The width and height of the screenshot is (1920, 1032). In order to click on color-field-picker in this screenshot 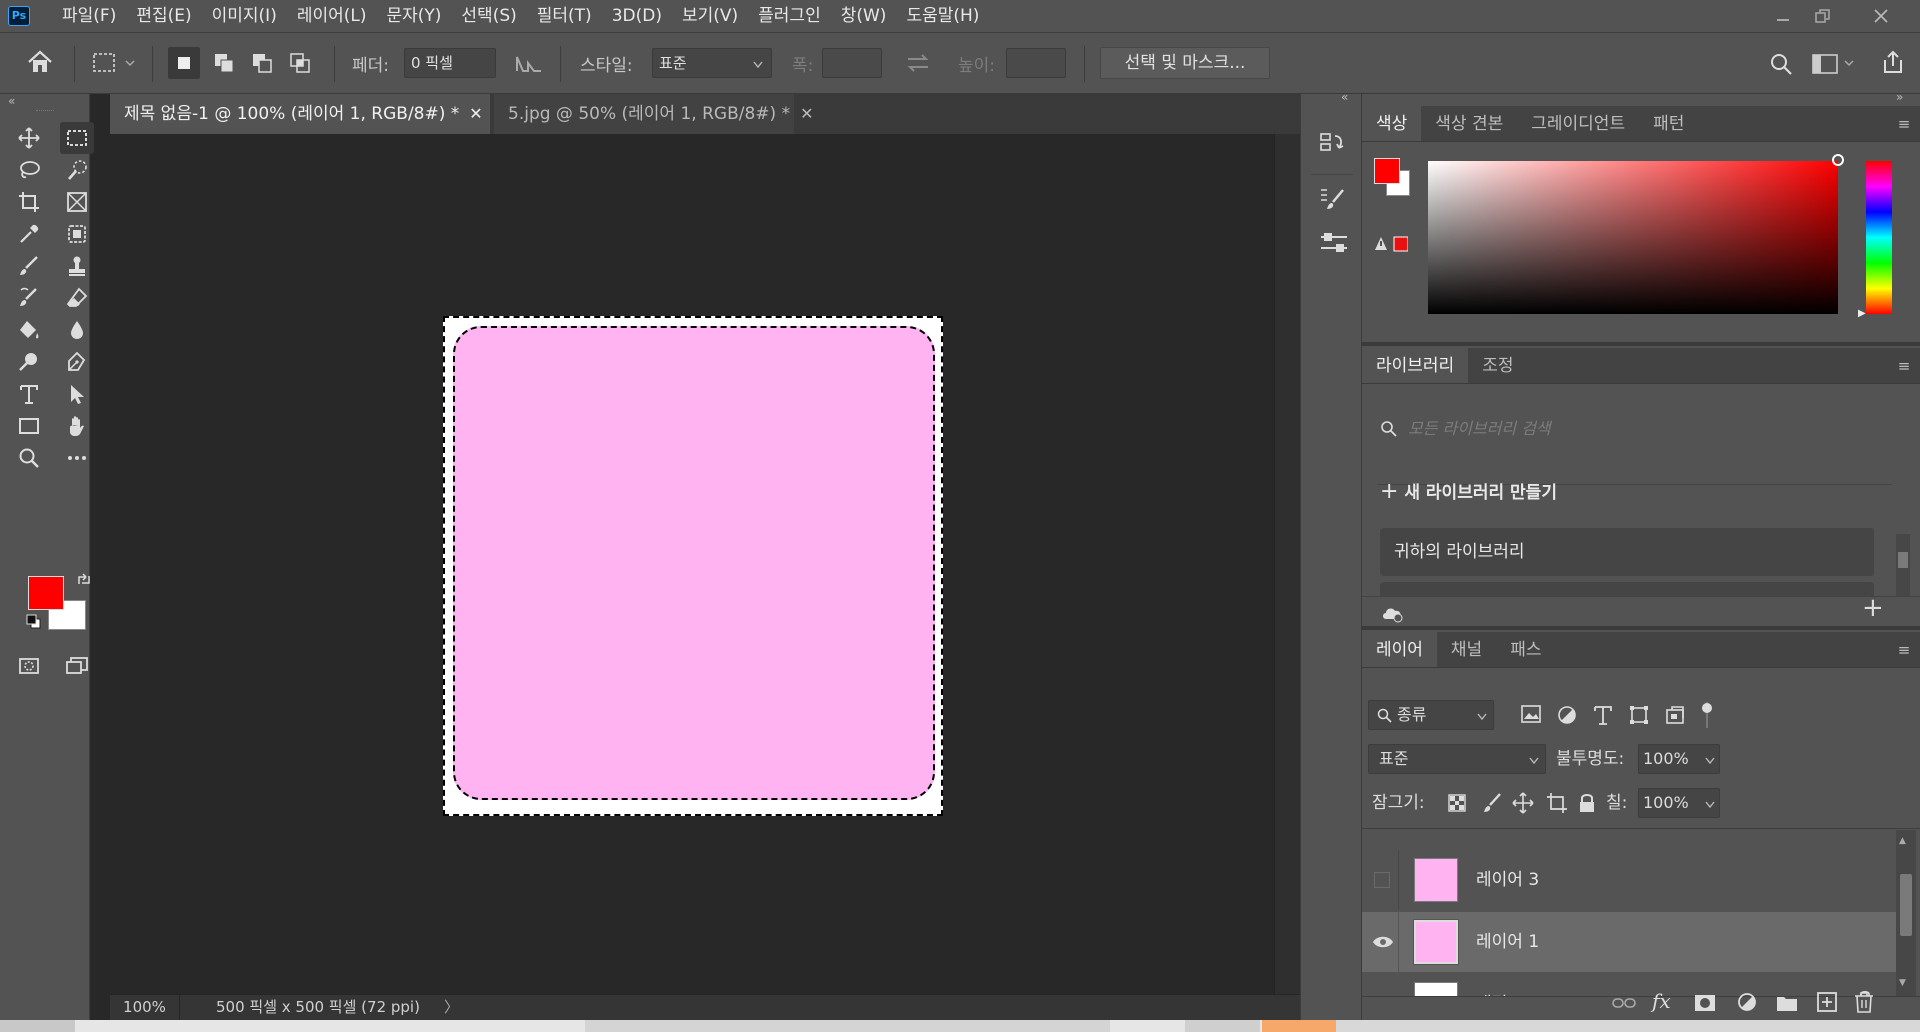, I will do `click(1633, 237)`.